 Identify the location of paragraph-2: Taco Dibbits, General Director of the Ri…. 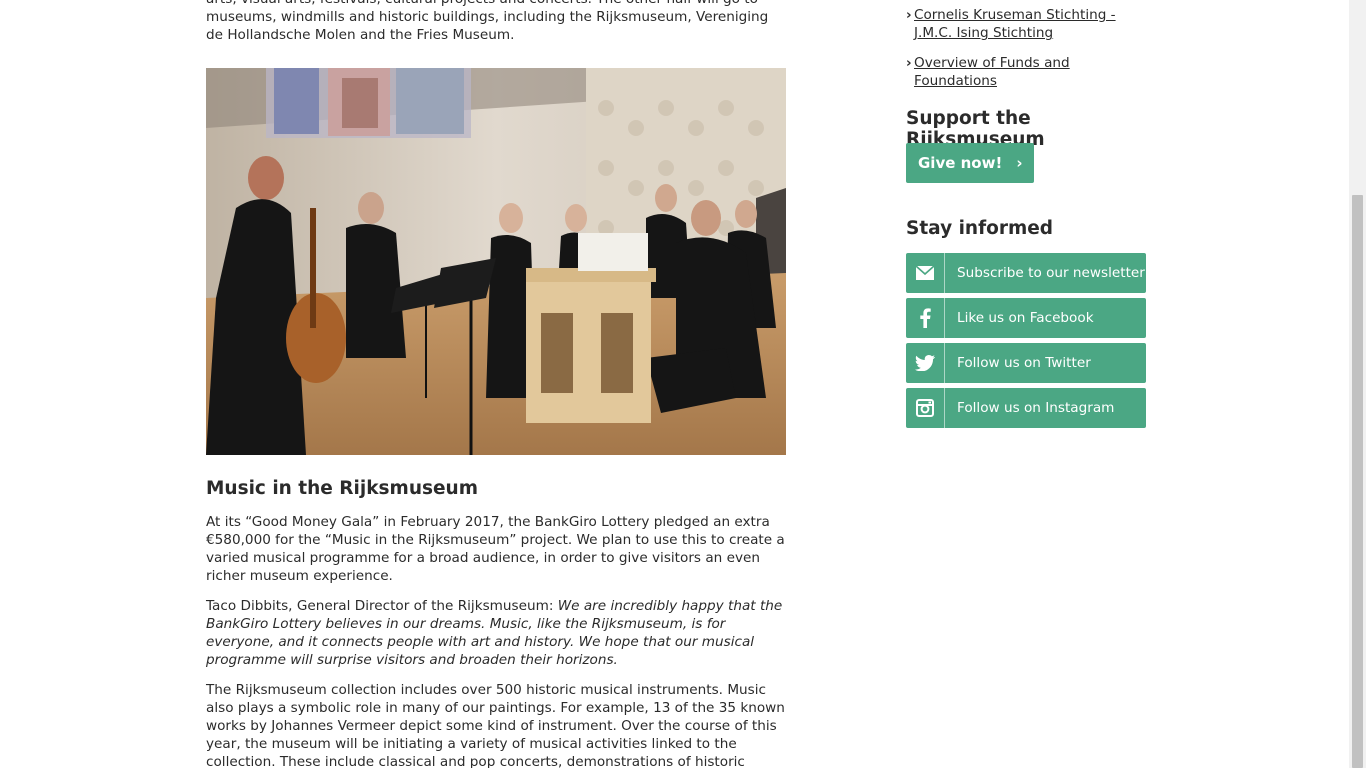
(497, 633).